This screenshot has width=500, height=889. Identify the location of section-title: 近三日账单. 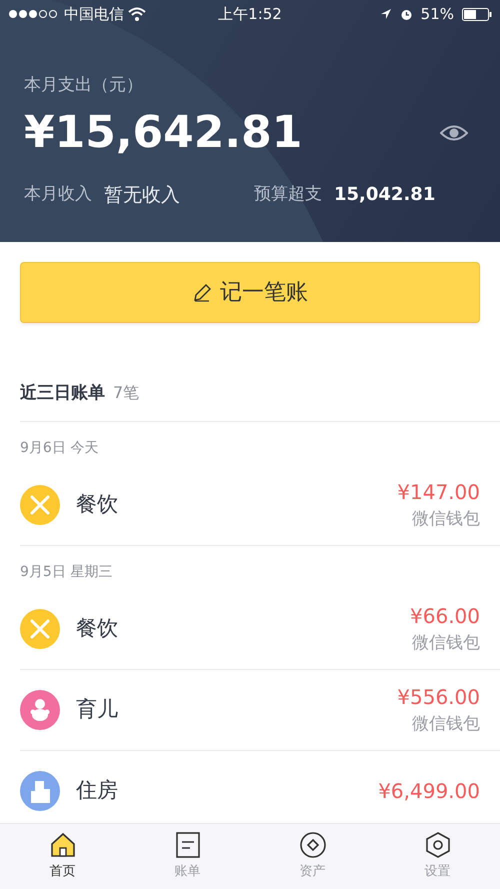
(62, 393).